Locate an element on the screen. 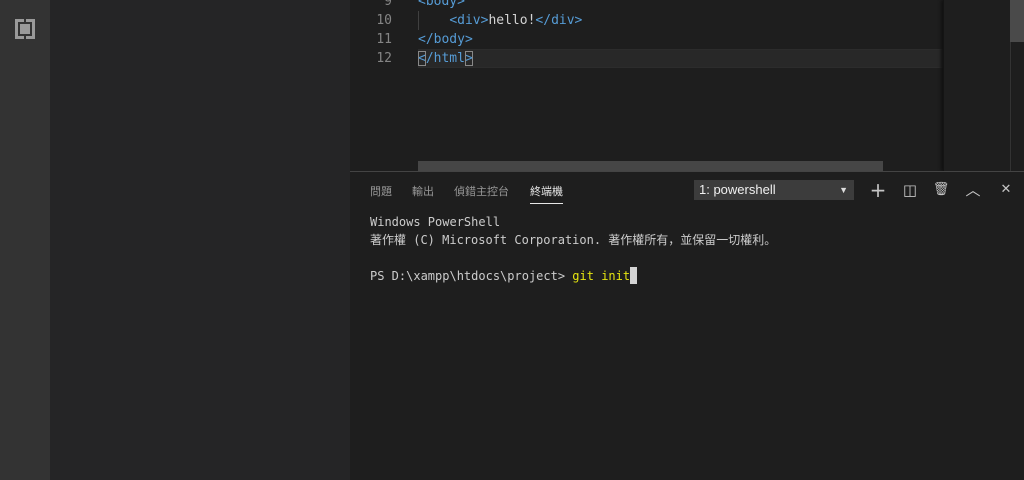 The image size is (1024, 480). code-line: </html> is located at coordinates (445, 58).